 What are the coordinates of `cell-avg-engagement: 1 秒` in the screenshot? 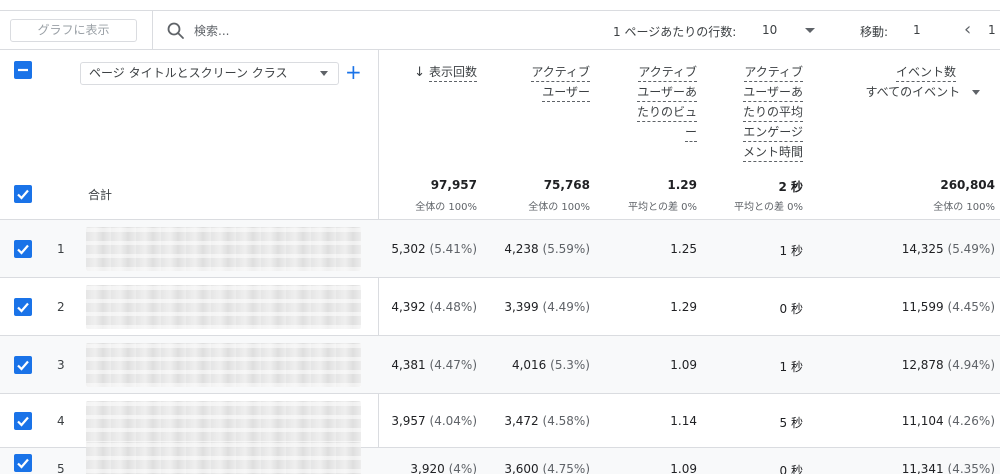 It's located at (791, 250).